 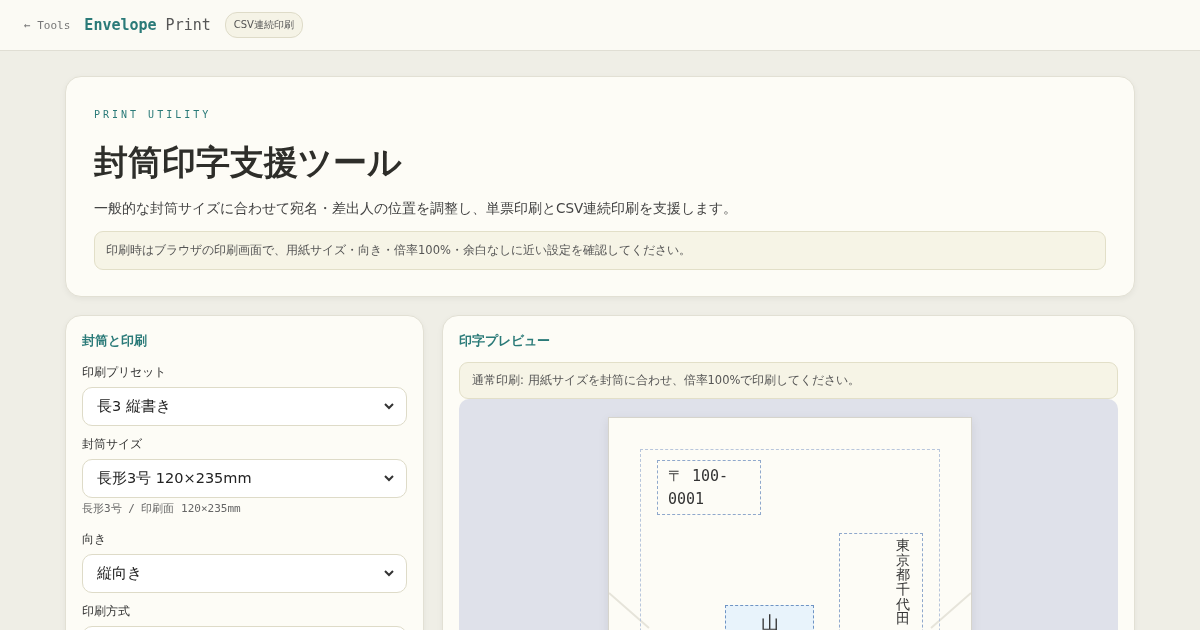 I want to click on panel-heading: 印字プレビュー, so click(x=505, y=341).